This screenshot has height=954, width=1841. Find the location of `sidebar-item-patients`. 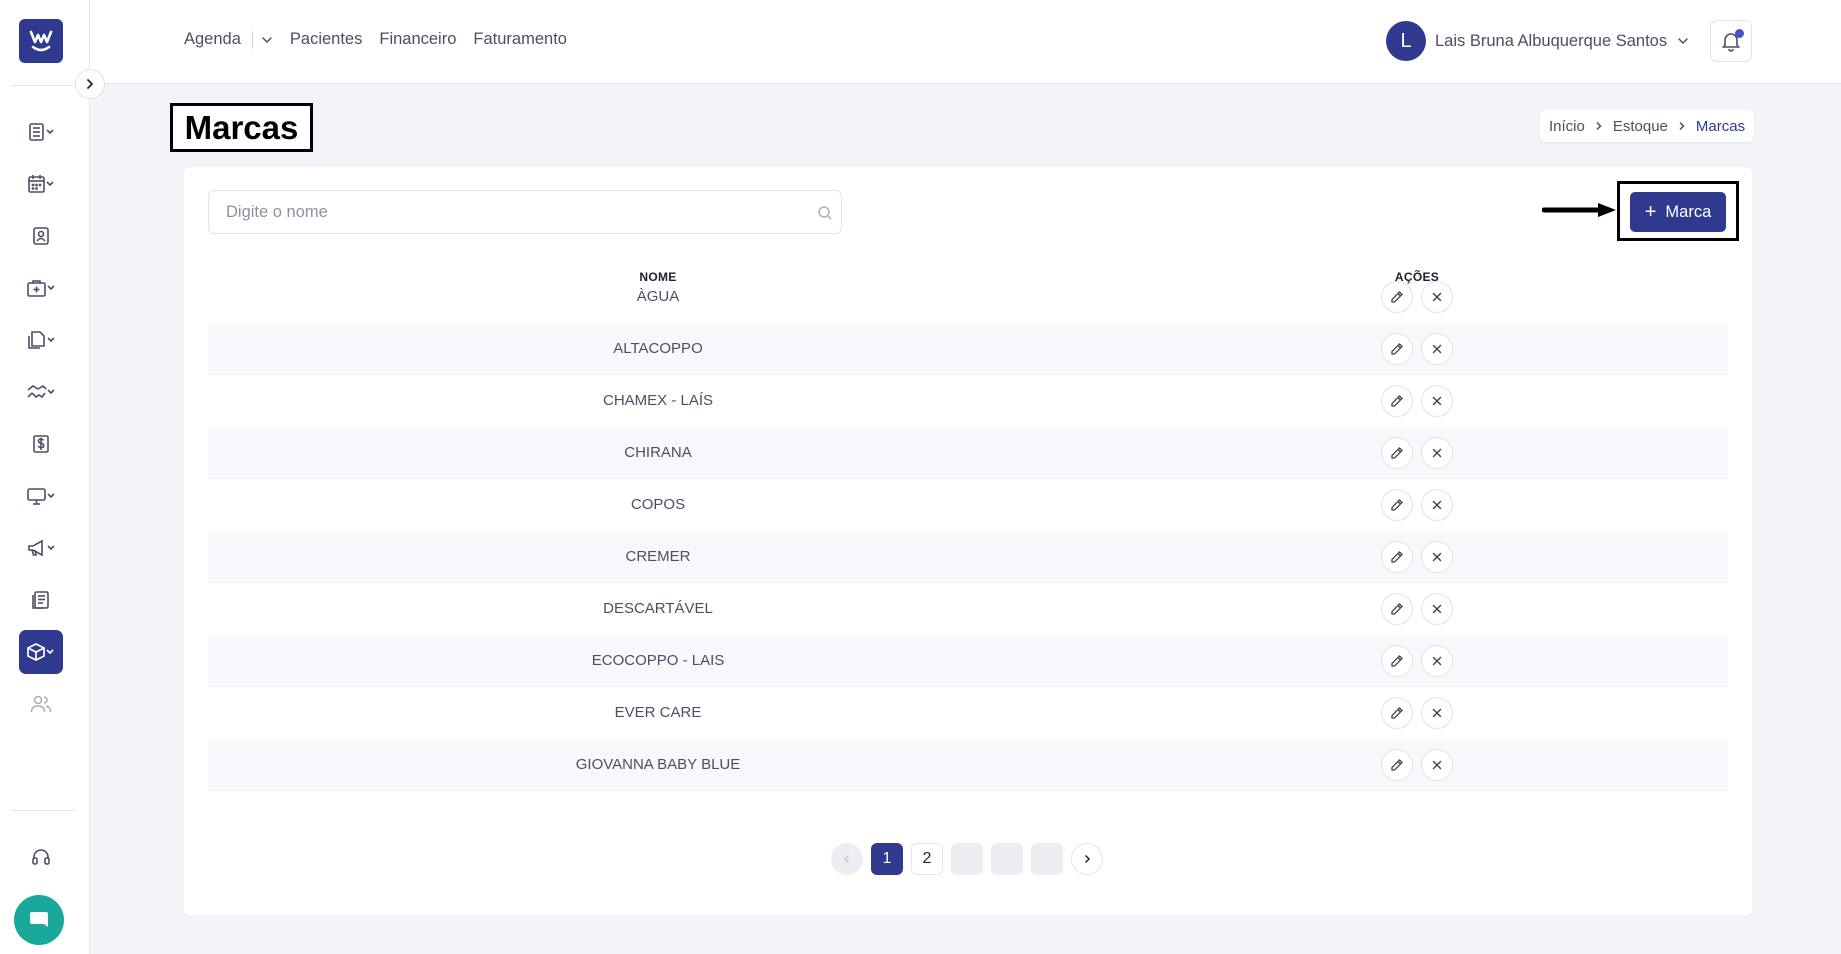

sidebar-item-patients is located at coordinates (41, 236).